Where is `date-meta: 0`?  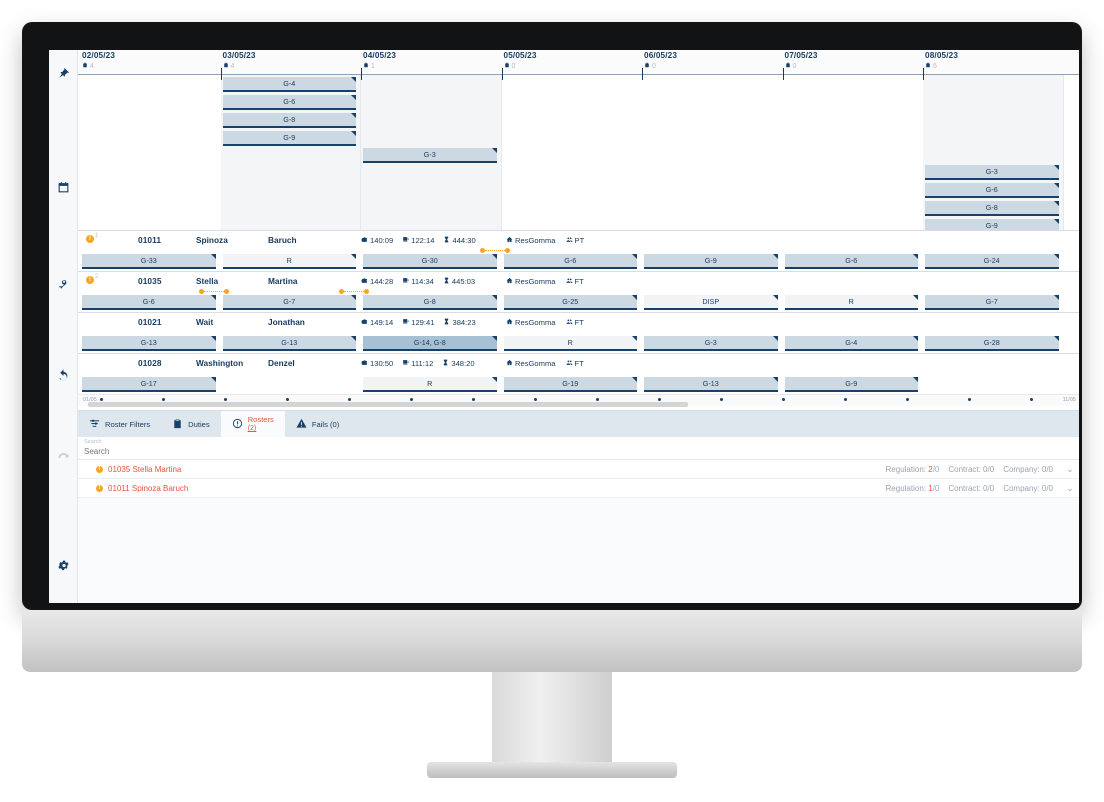 date-meta: 0 is located at coordinates (853, 66).